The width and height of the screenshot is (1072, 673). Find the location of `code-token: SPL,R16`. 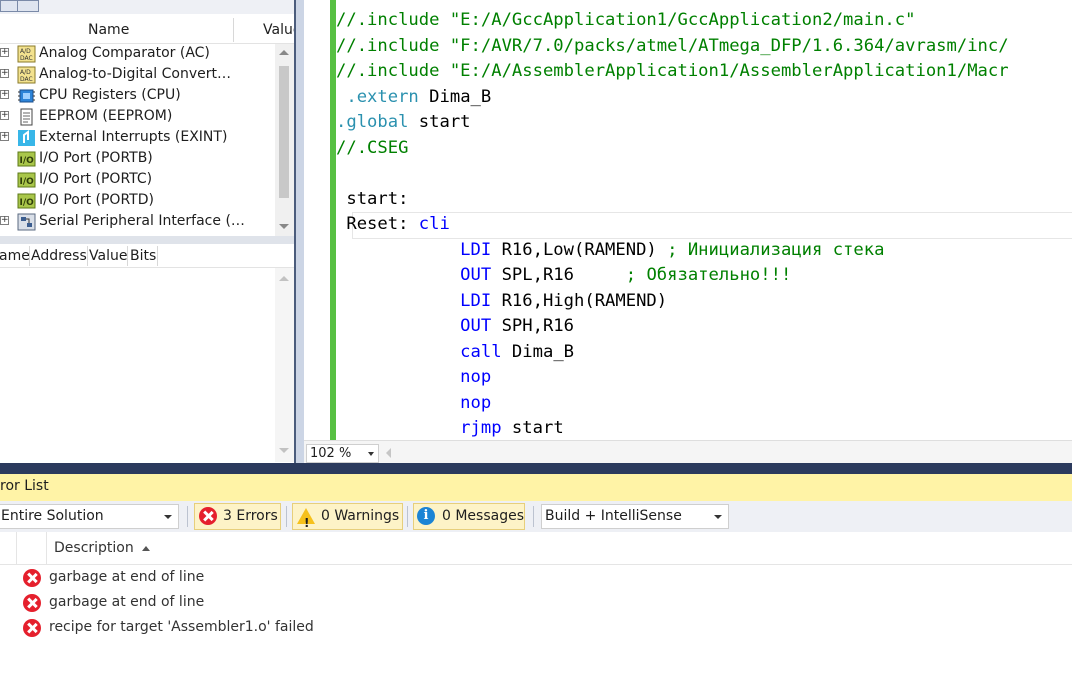

code-token: SPL,R16 is located at coordinates (558, 275).